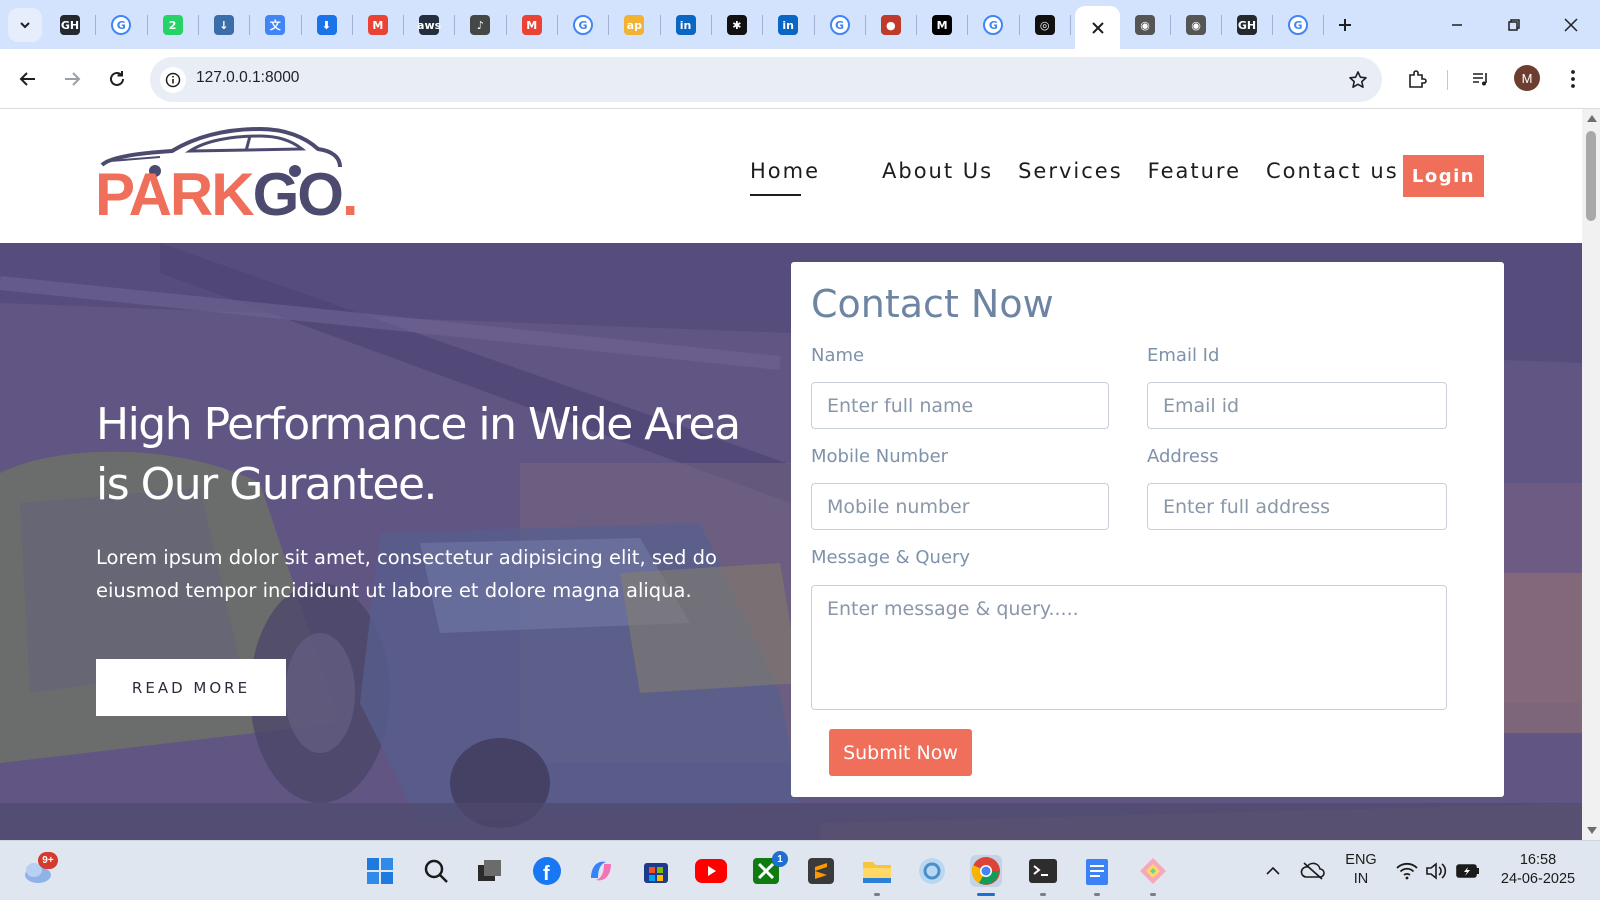  Describe the element at coordinates (711, 871) in the screenshot. I see `youtube-icon` at that location.